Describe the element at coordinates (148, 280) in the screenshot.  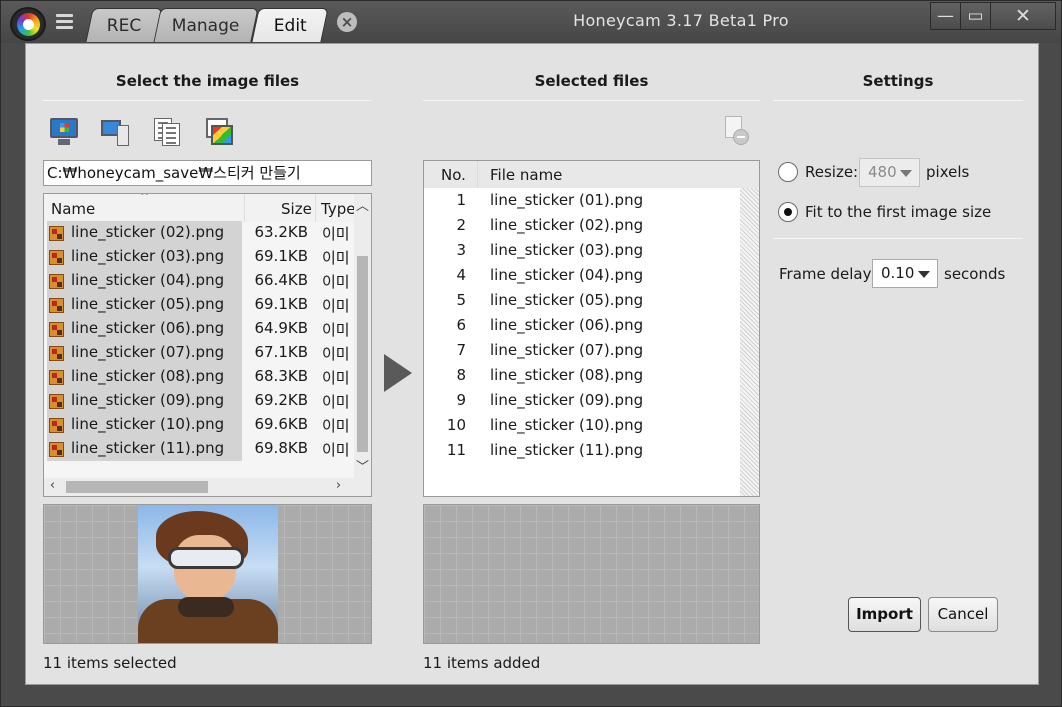
I see `file-name: line_sticker (04).png` at that location.